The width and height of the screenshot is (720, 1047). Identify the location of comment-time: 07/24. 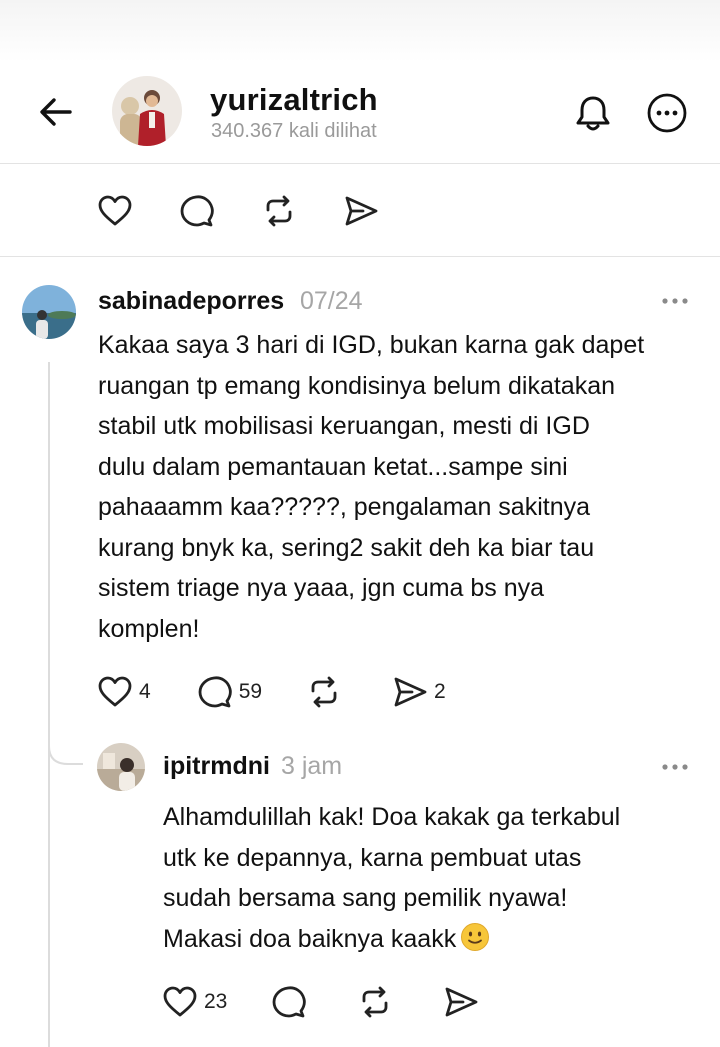
(331, 301).